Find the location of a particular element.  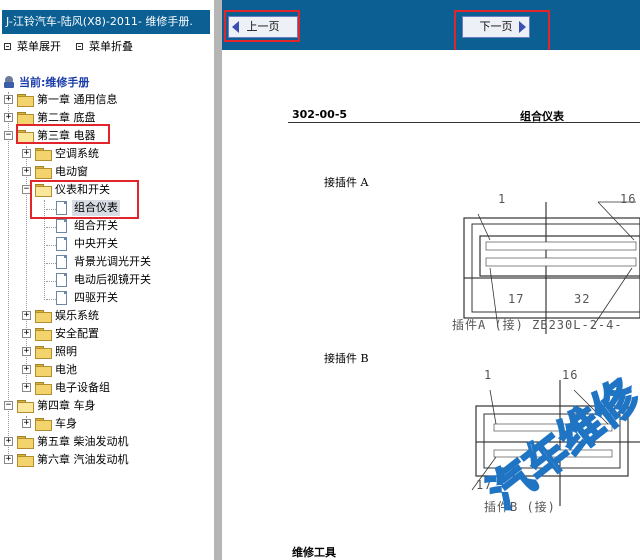

prev-page-label: 上一页 is located at coordinates (263, 26).